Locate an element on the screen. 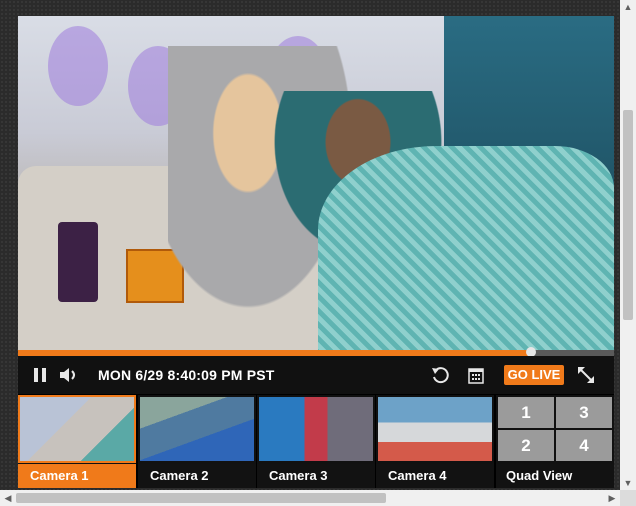  scroll-left-icon: ◀ is located at coordinates (8, 498).